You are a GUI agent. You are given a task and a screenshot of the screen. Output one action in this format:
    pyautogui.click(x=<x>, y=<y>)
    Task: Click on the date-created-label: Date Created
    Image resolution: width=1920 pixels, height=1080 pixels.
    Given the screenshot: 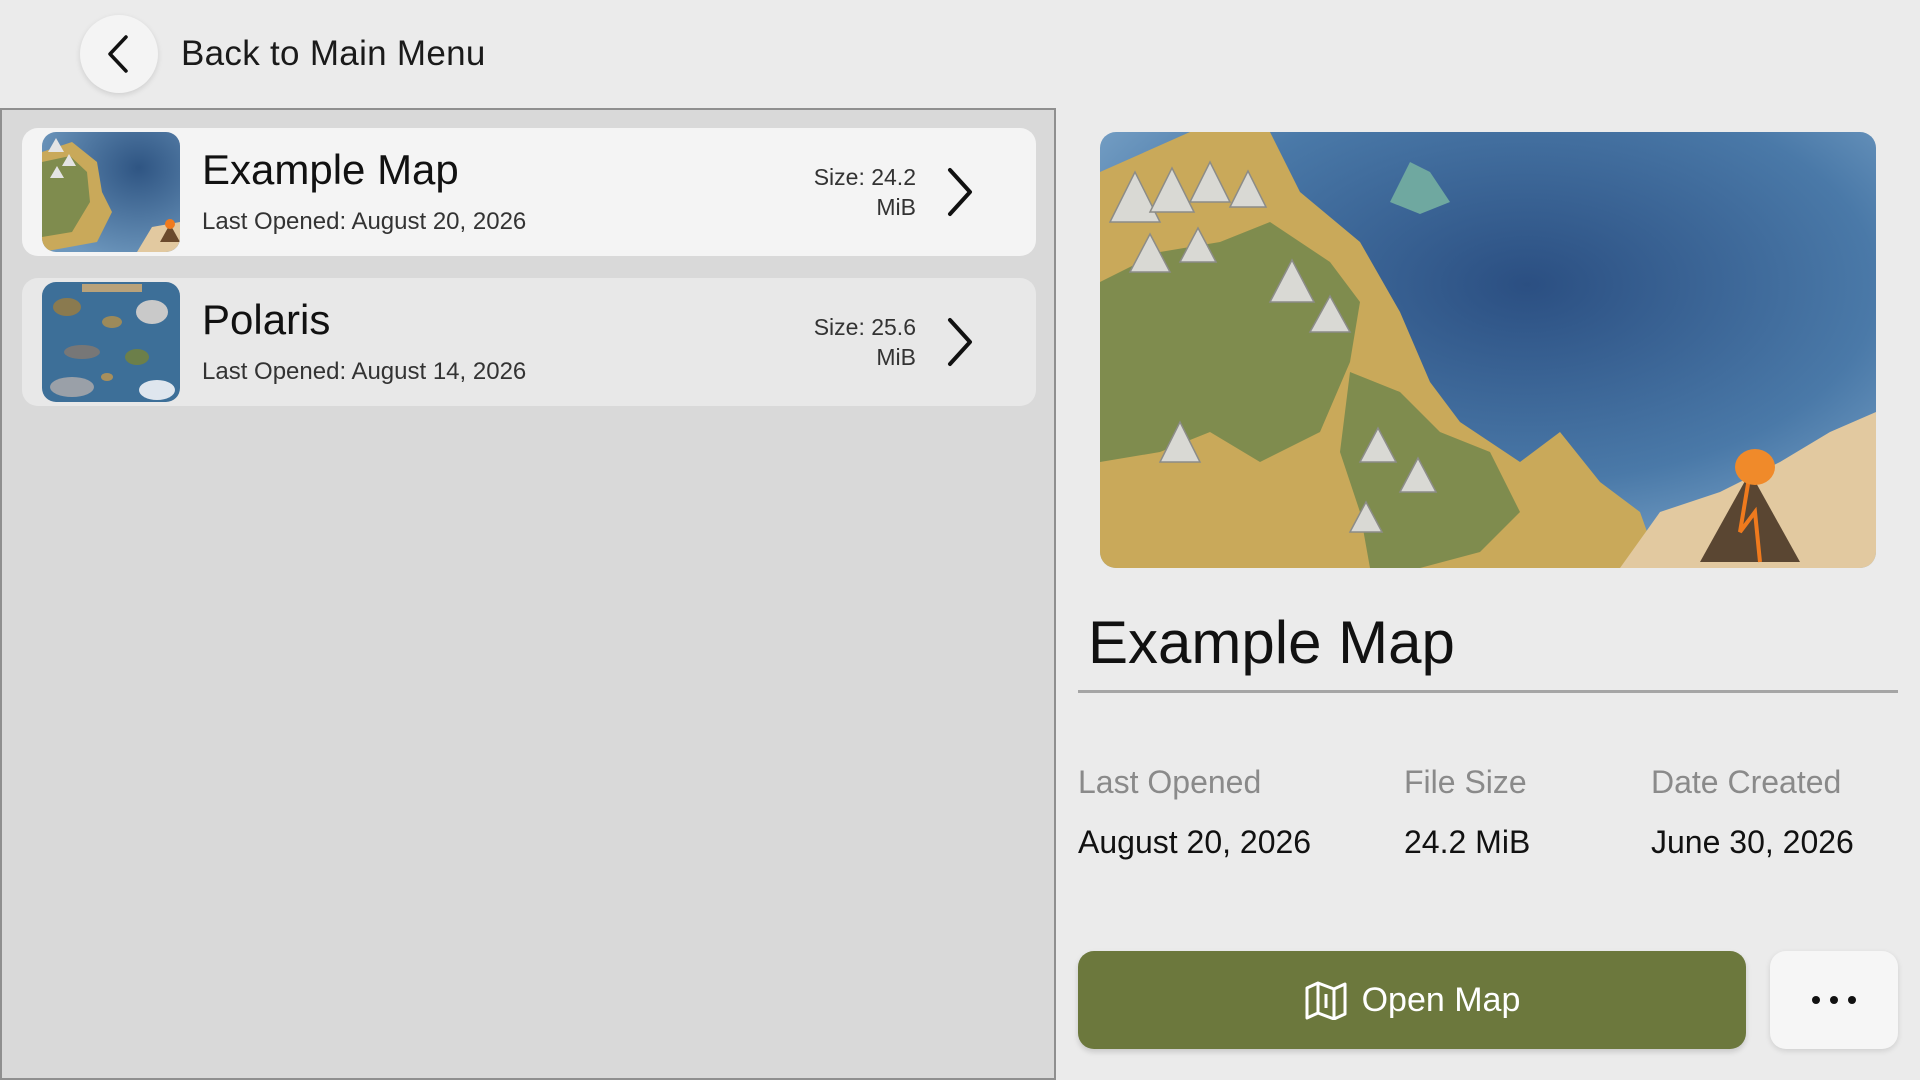 What is the action you would take?
    pyautogui.click(x=1746, y=782)
    